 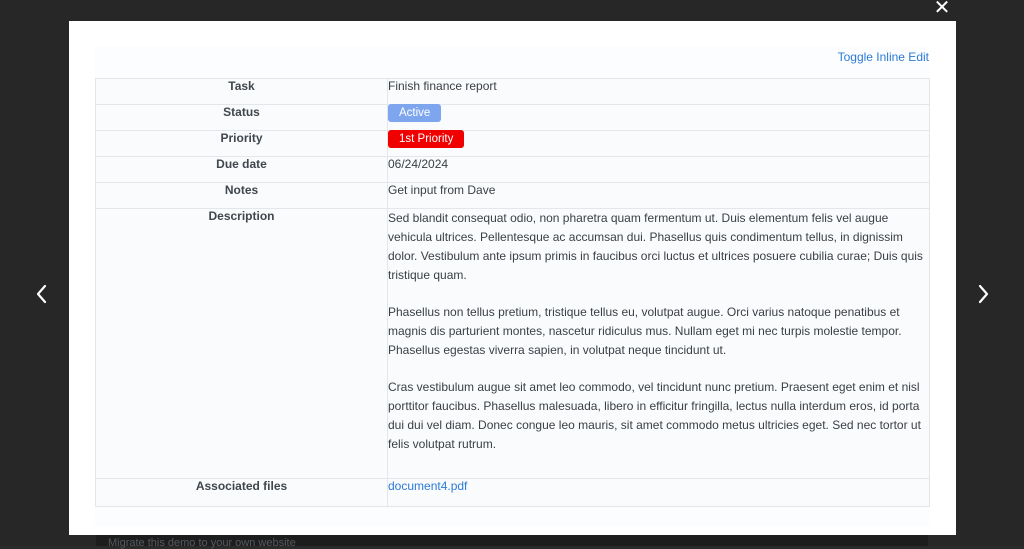 I want to click on file-link-document4: document4.pdf, so click(x=427, y=486).